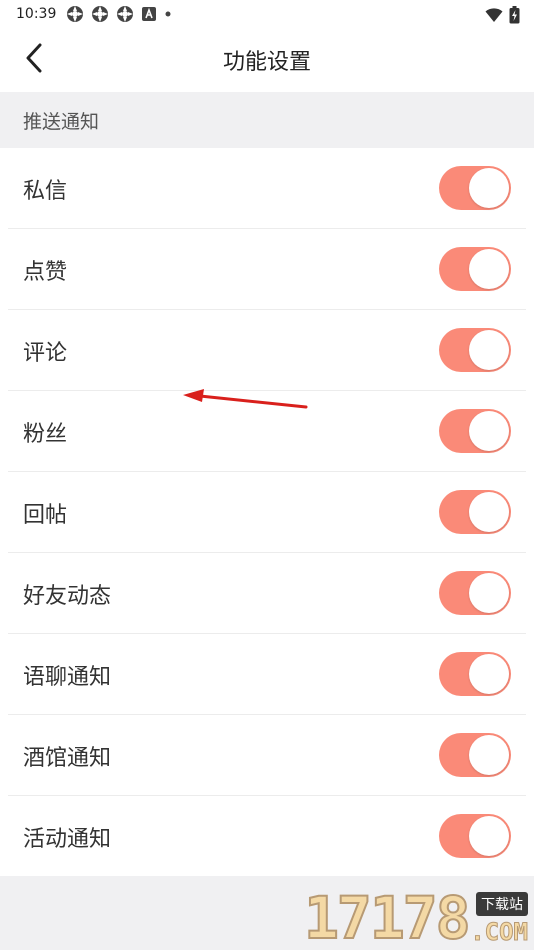 This screenshot has height=950, width=534. What do you see at coordinates (267, 269) in the screenshot?
I see `setting-row-likes: 点赞` at bounding box center [267, 269].